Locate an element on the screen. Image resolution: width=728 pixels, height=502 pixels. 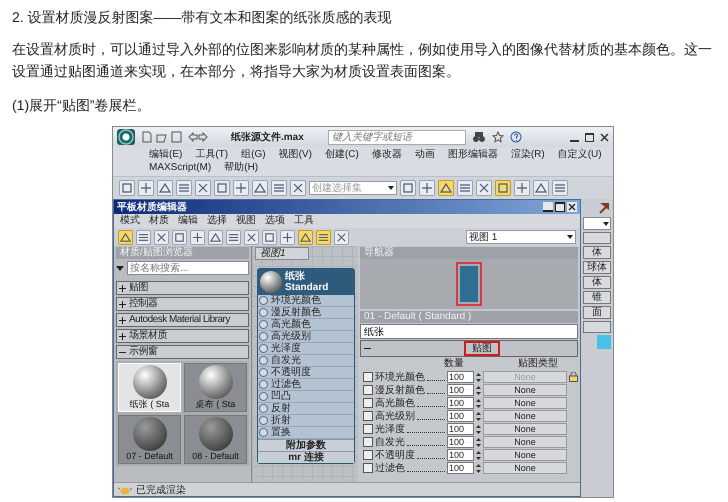
node-rollout: 附加参数 is located at coordinates (306, 445).